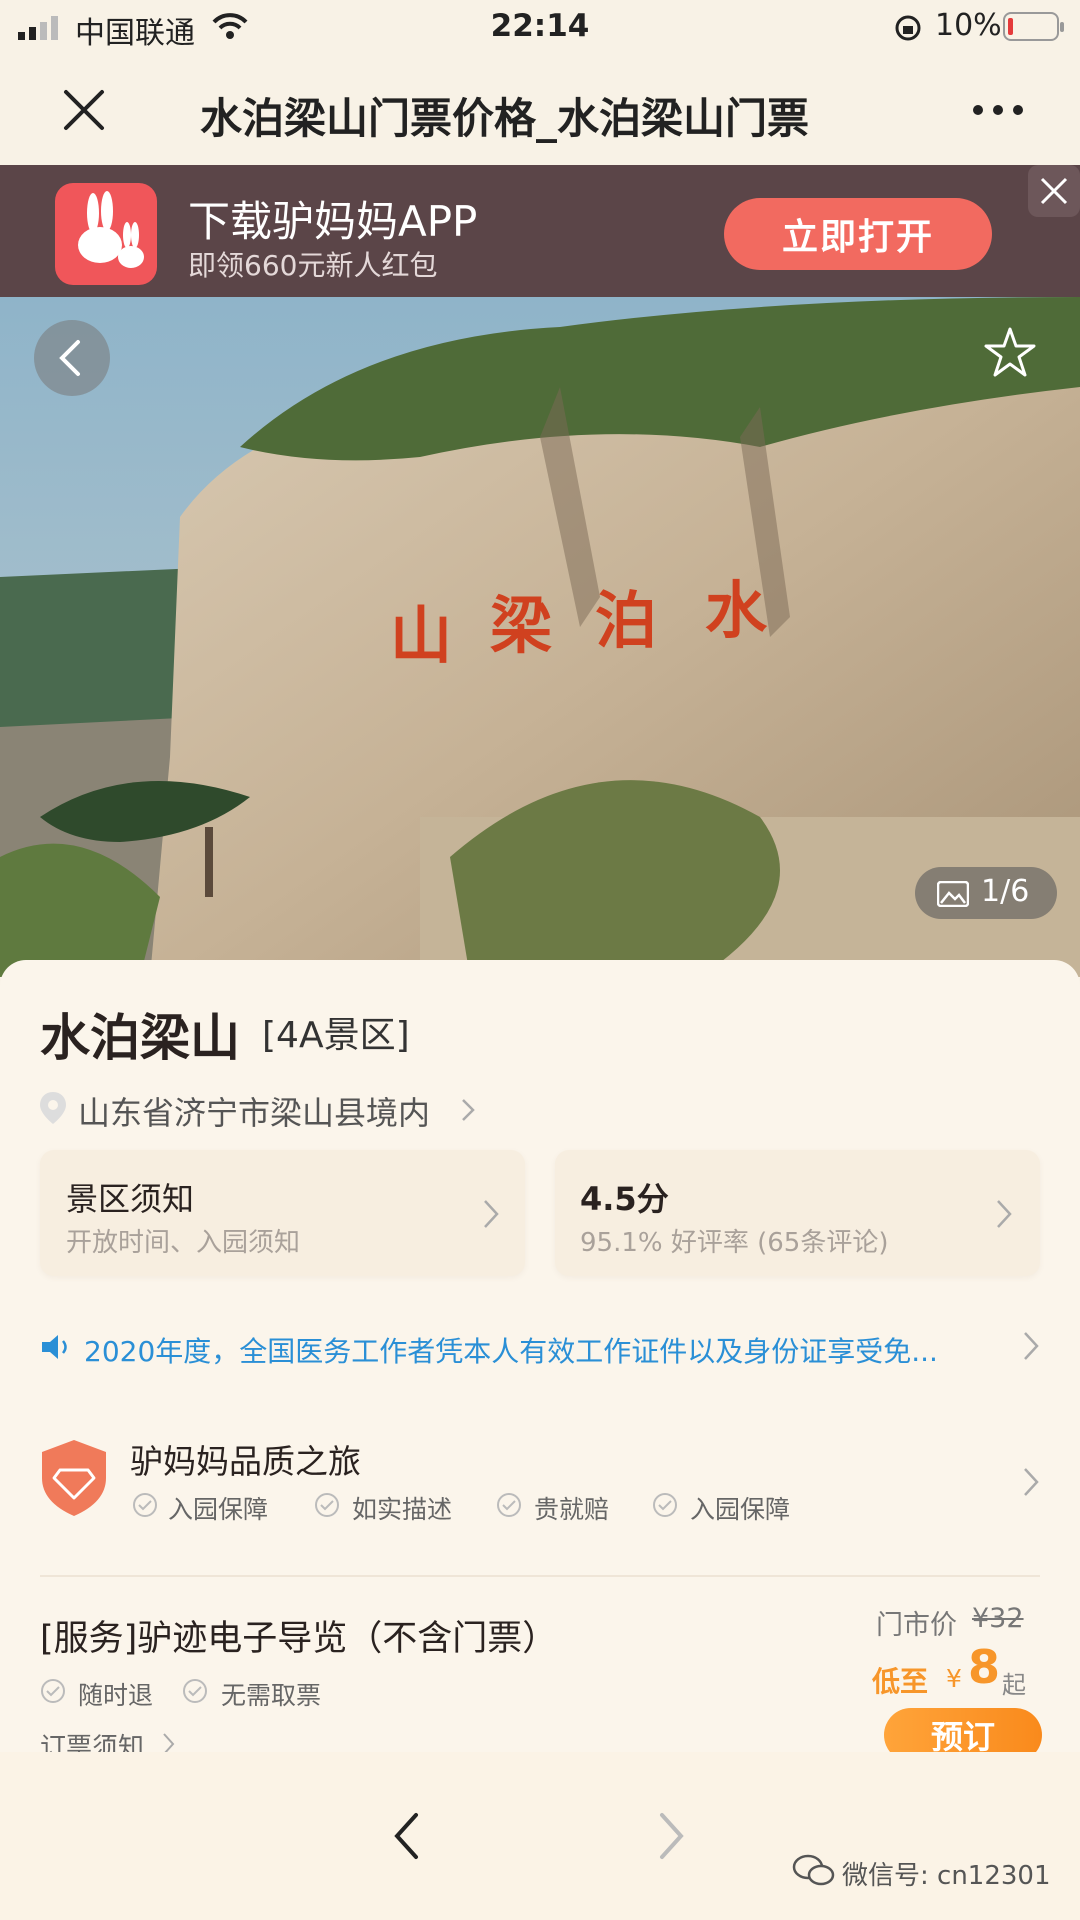 The height and width of the screenshot is (1920, 1080). What do you see at coordinates (540, 1576) in the screenshot?
I see `divider` at bounding box center [540, 1576].